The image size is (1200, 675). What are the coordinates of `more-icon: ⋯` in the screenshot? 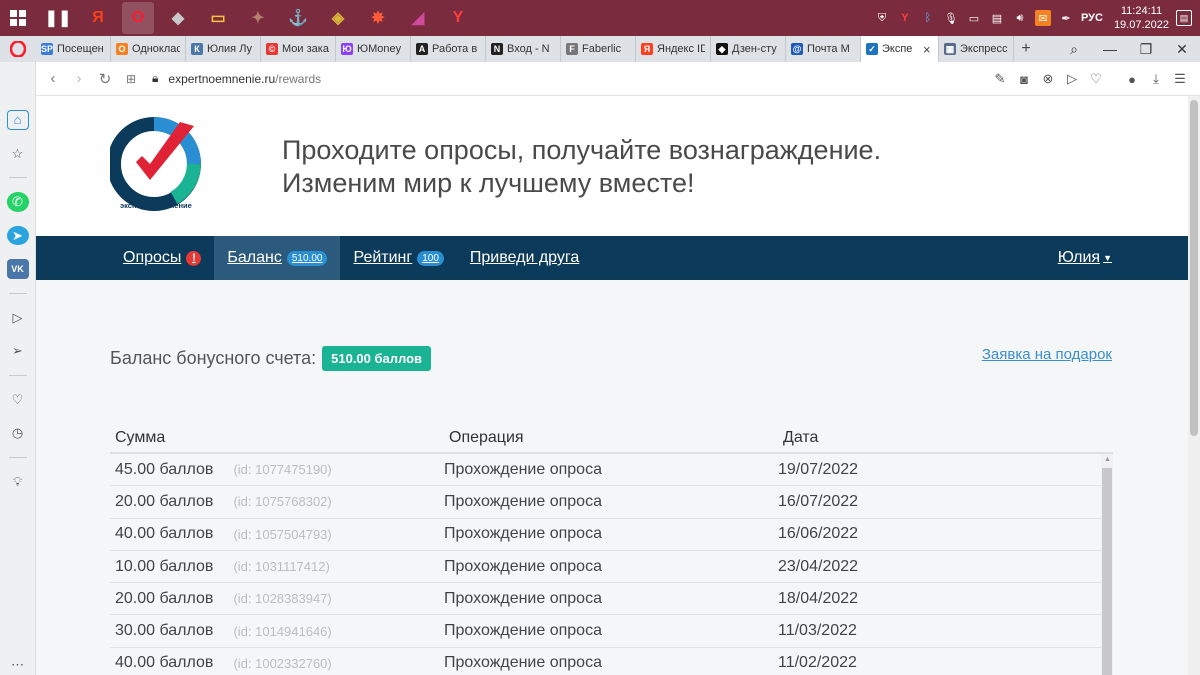 It's located at (18, 665).